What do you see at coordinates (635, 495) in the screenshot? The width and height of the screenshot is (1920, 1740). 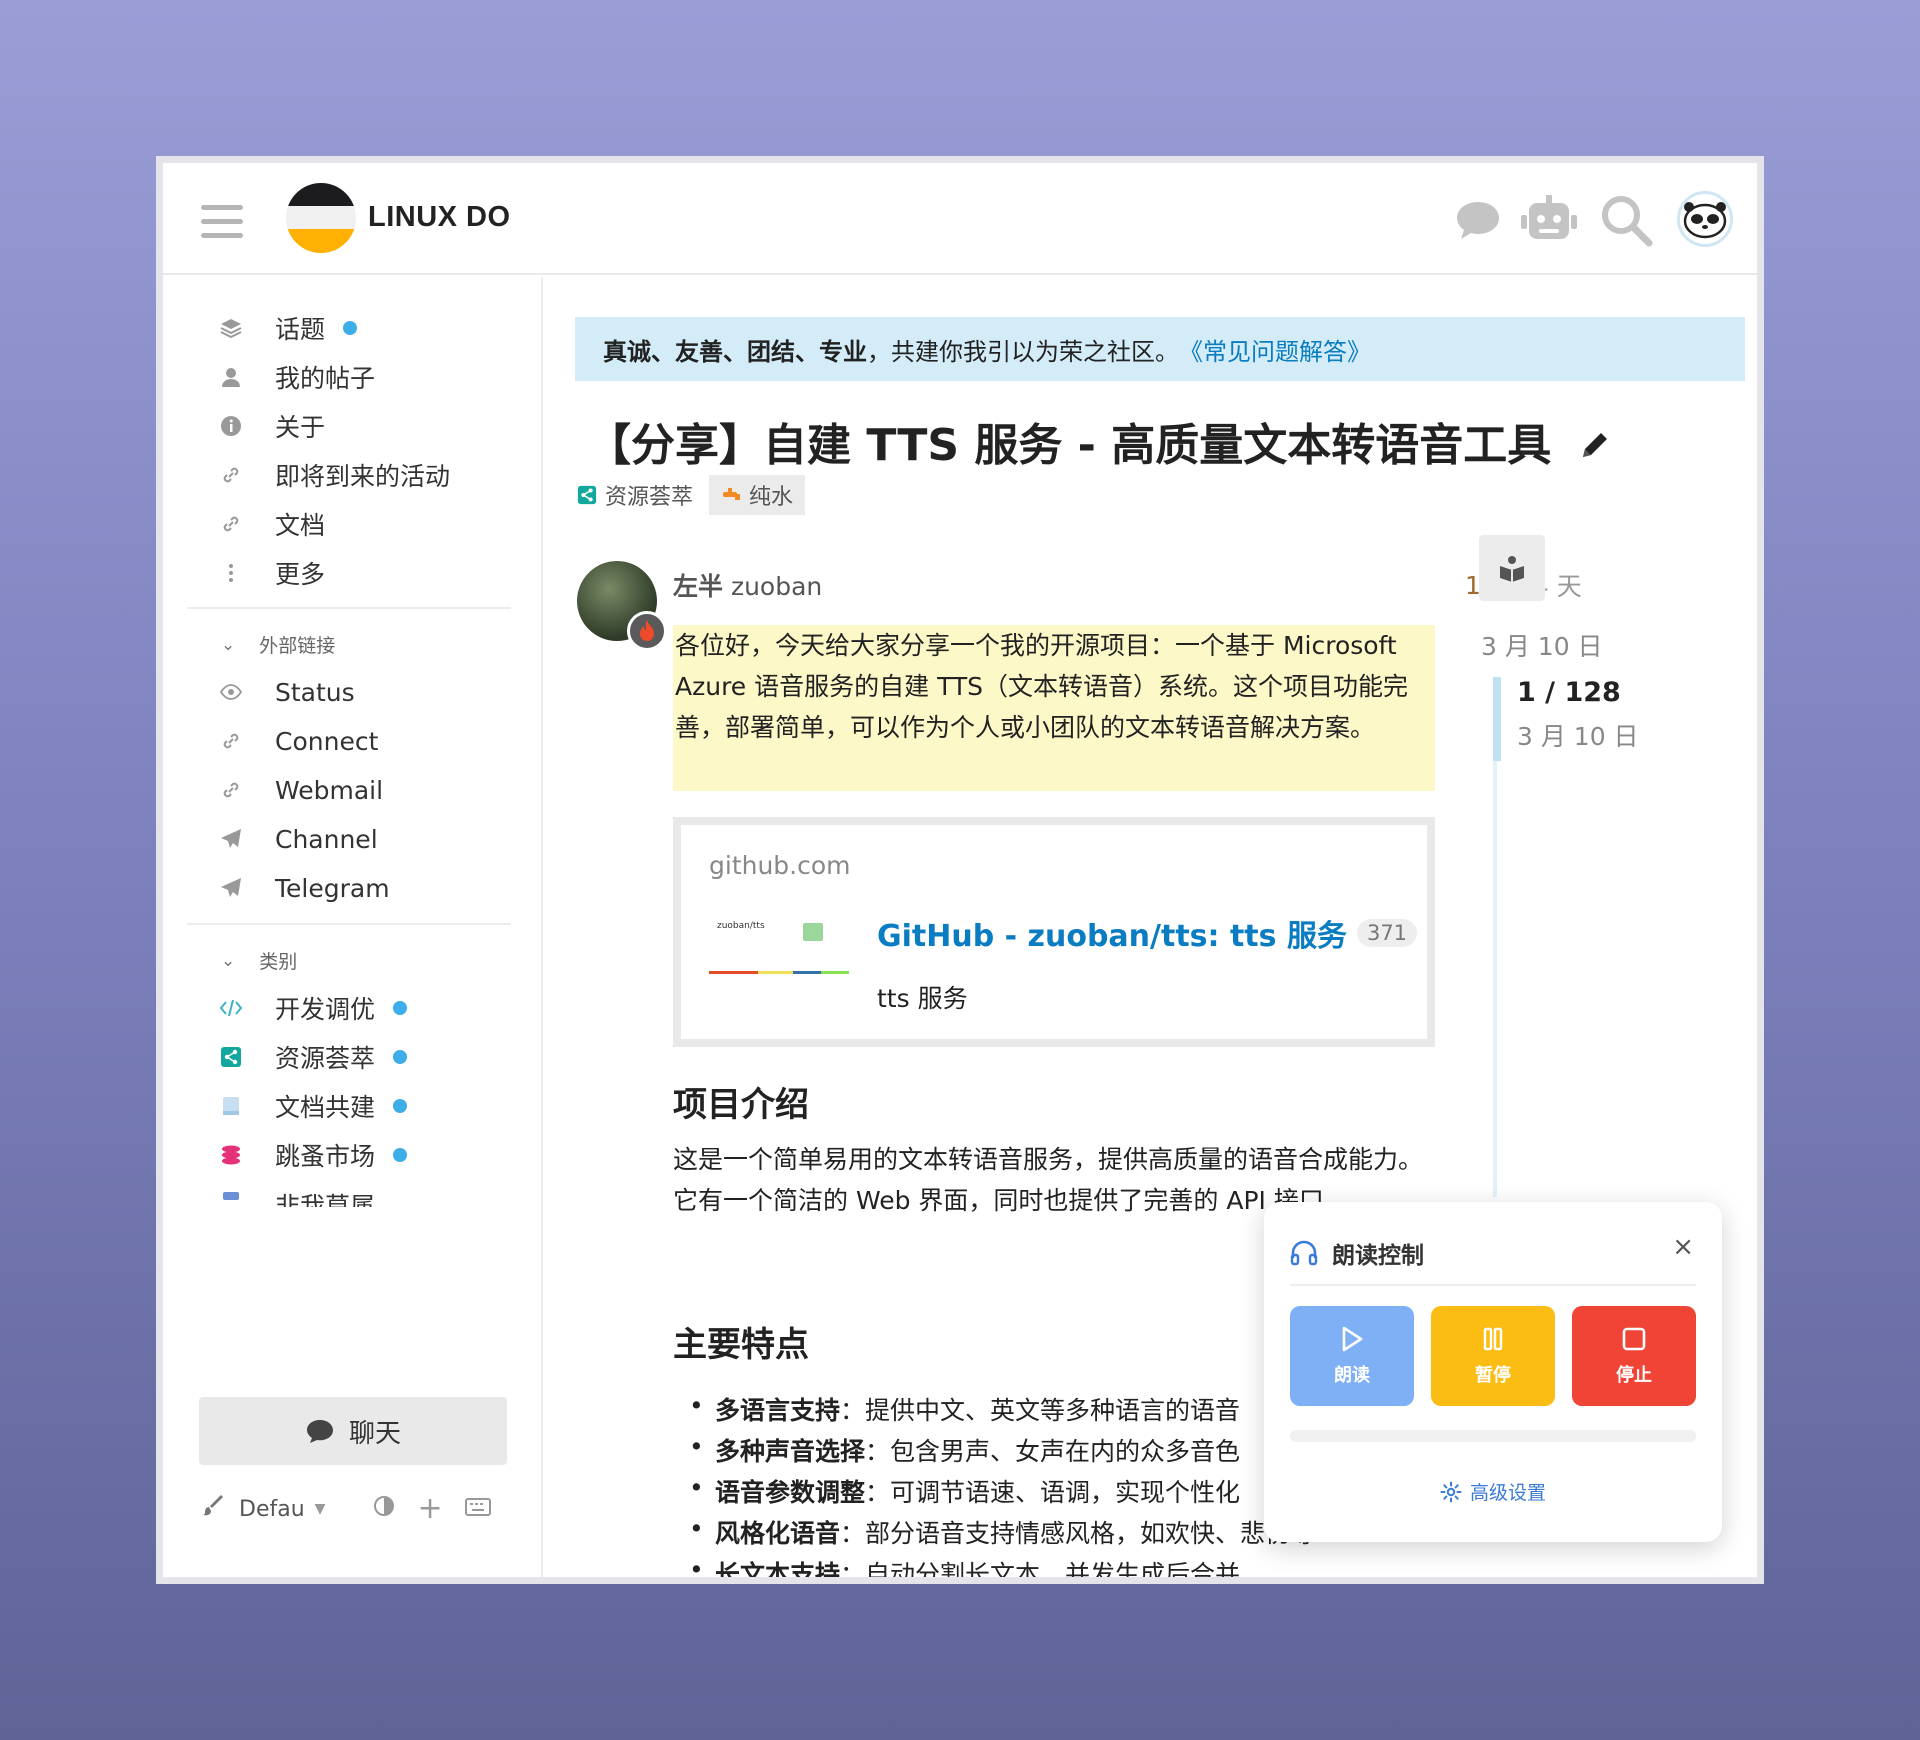 I see `category-badge: 资源荟萃` at bounding box center [635, 495].